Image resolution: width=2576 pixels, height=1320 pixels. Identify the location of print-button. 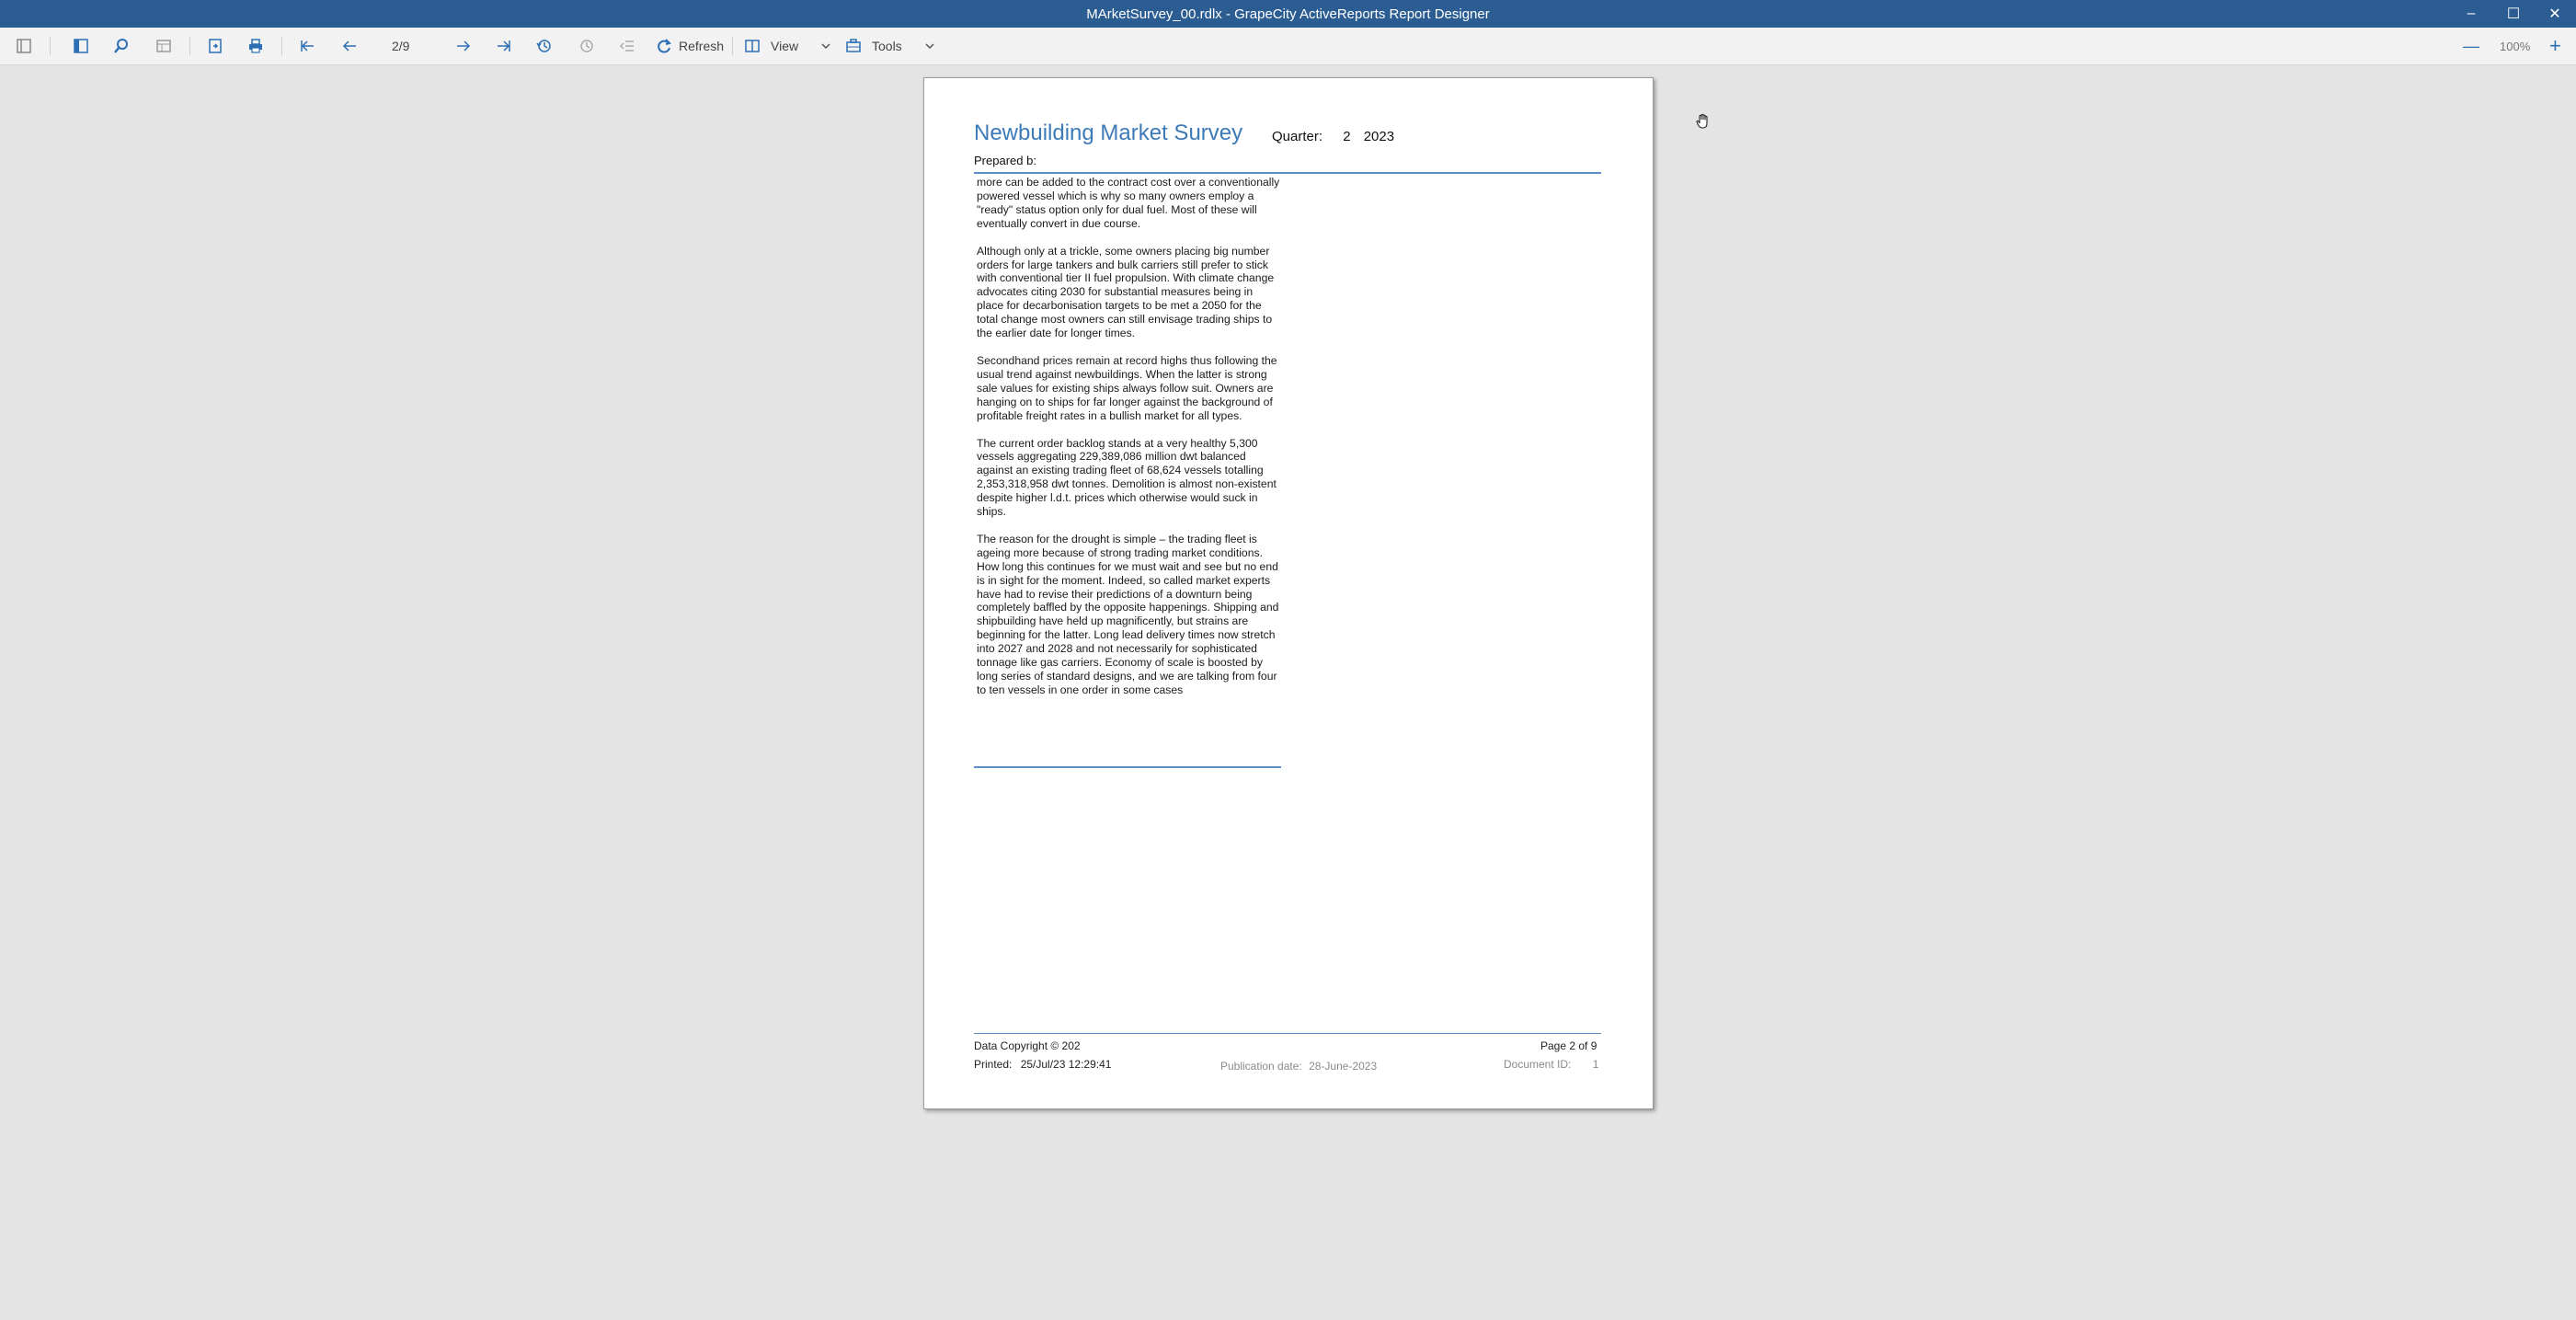
(256, 46).